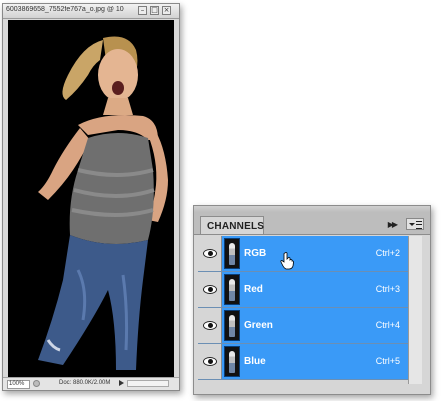 The width and height of the screenshot is (444, 401). What do you see at coordinates (255, 253) in the screenshot?
I see `channel-name: RGB` at bounding box center [255, 253].